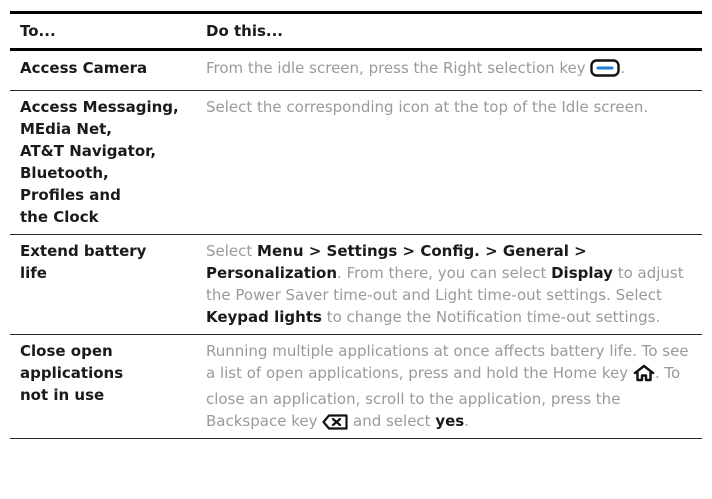 This screenshot has width=712, height=499. Describe the element at coordinates (62, 395) in the screenshot. I see `to-line: not in use` at that location.